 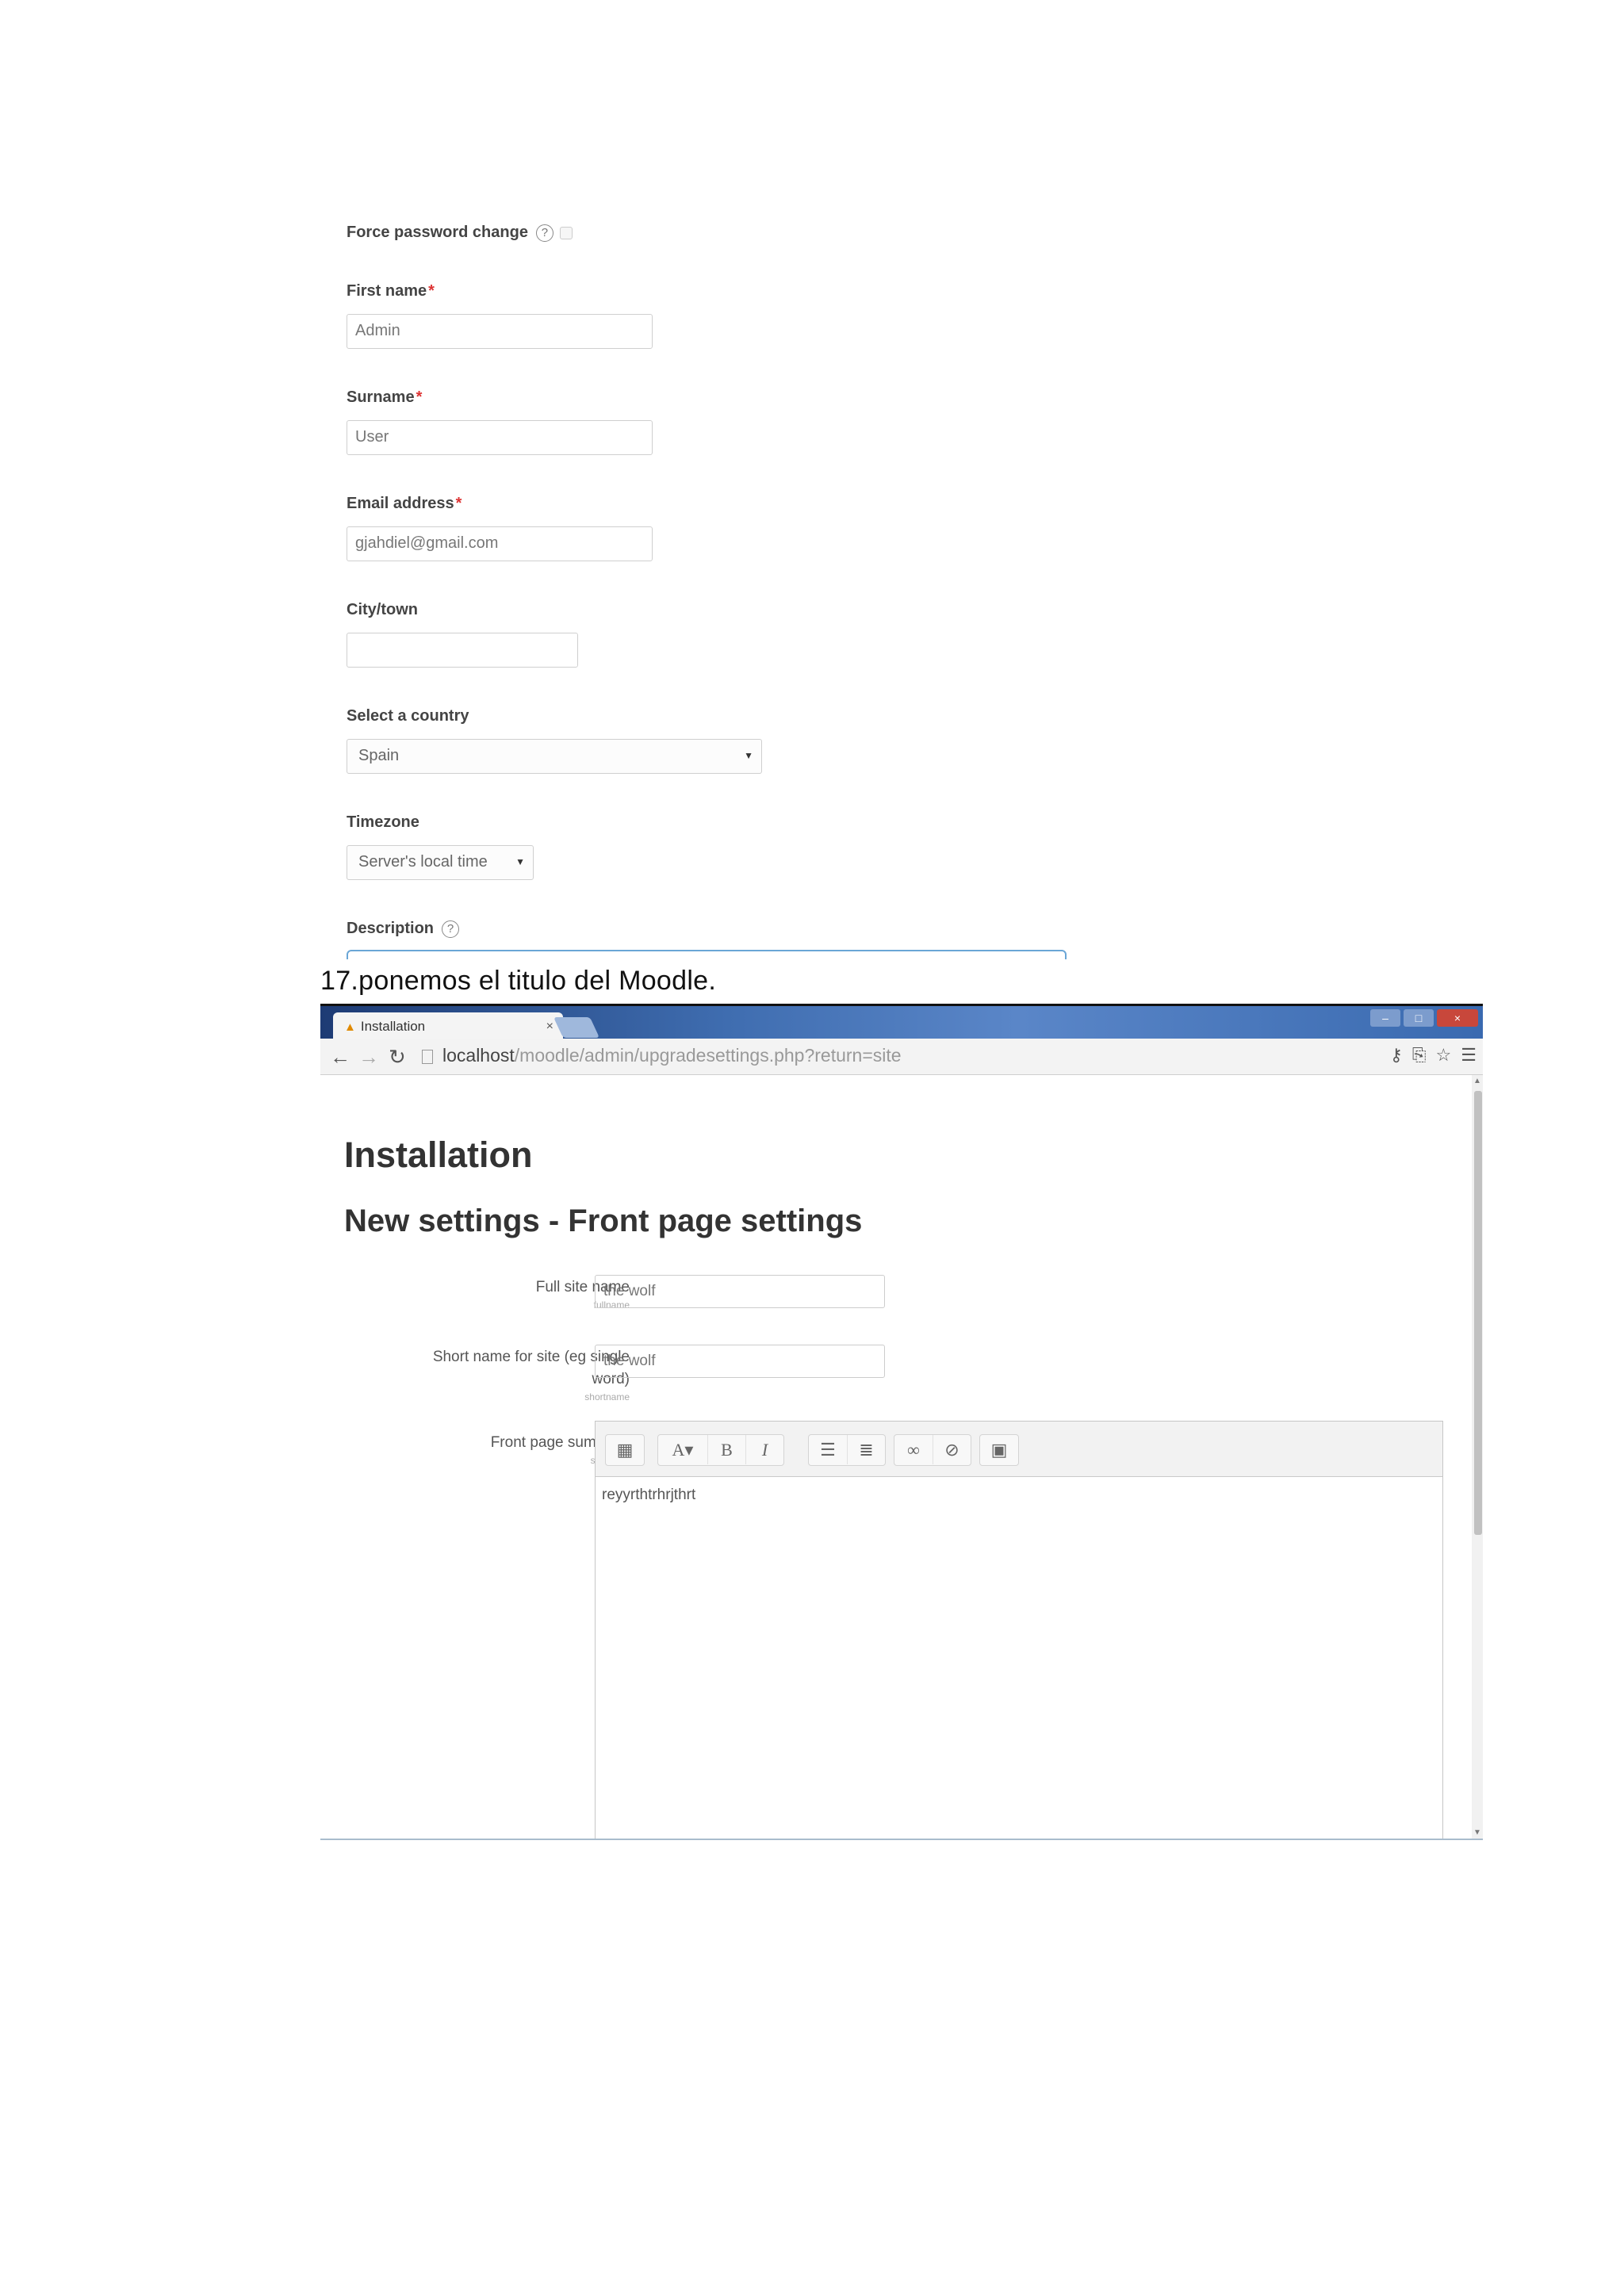 What do you see at coordinates (1477, 1081) in the screenshot?
I see `scroll-up-icon: ▲` at bounding box center [1477, 1081].